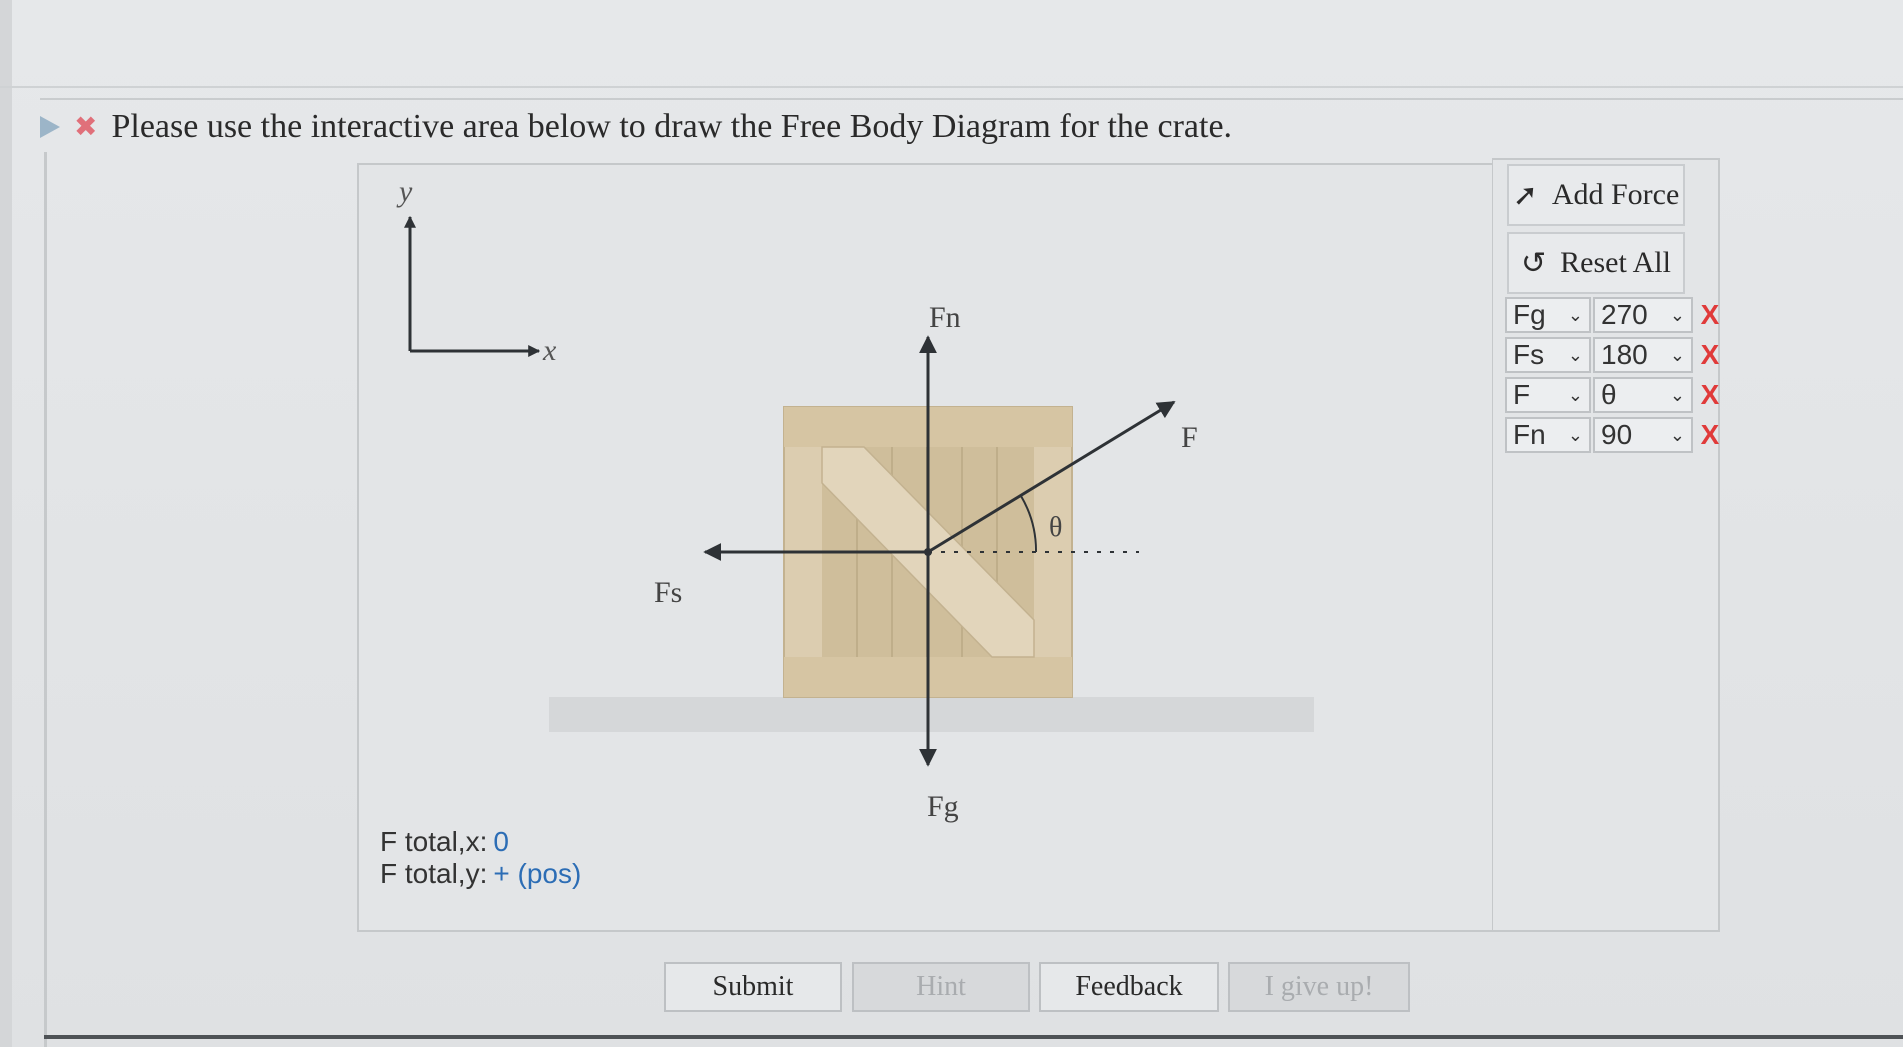 Image resolution: width=1903 pixels, height=1047 pixels. What do you see at coordinates (668, 592) in the screenshot?
I see `label-fs: Fs` at bounding box center [668, 592].